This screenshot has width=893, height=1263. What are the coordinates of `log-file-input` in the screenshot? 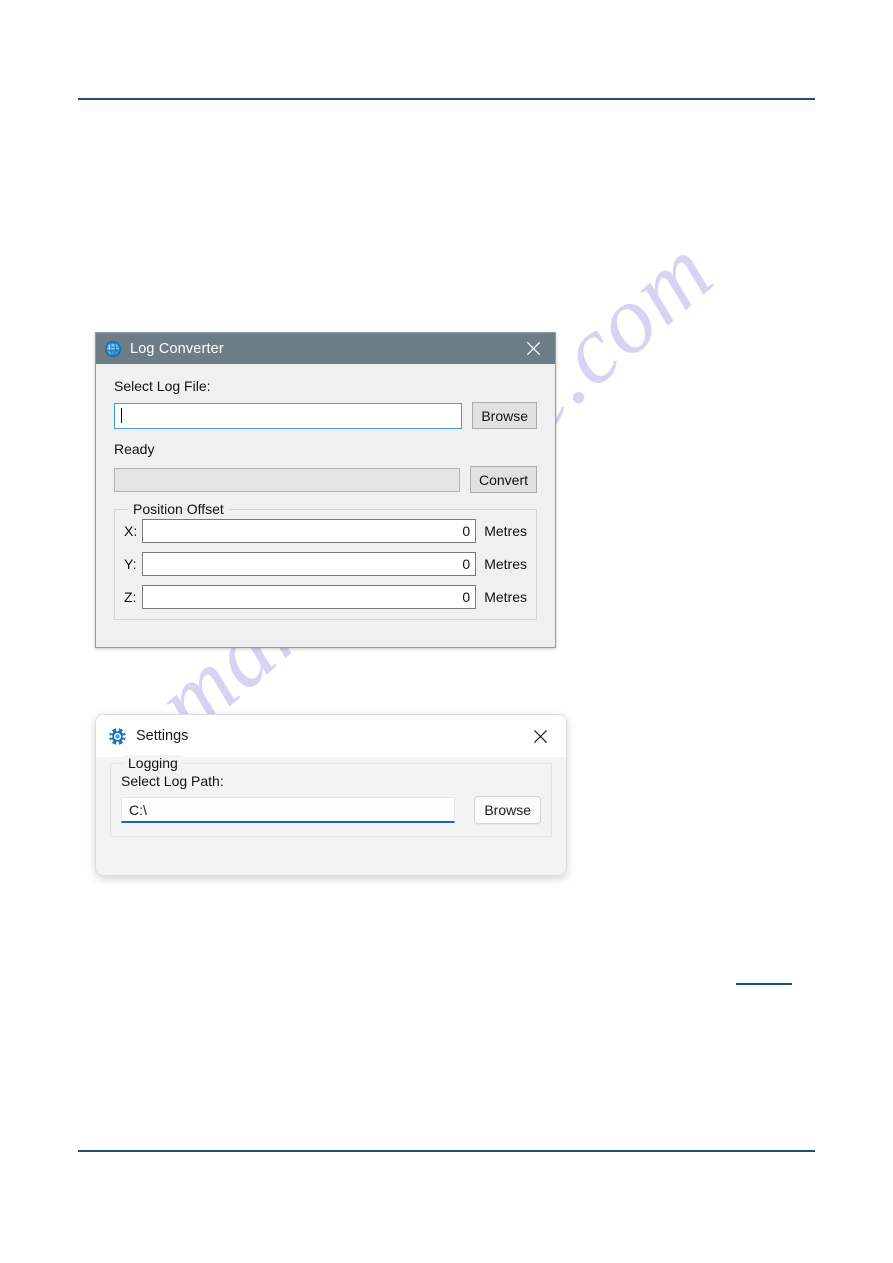 It's located at (288, 415).